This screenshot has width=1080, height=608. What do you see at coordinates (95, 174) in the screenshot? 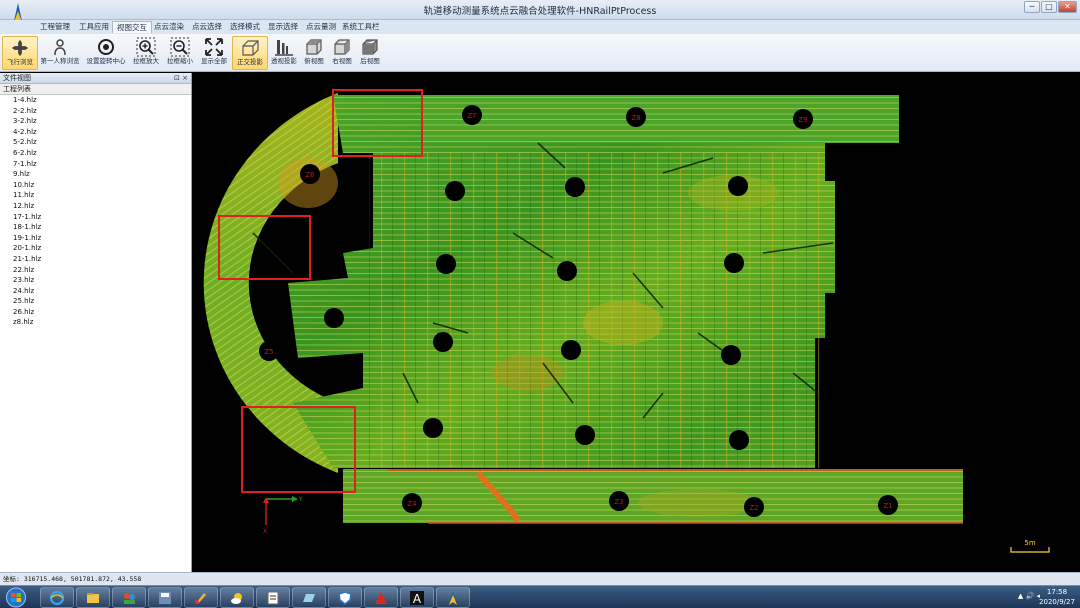
I see `file-list-item: 9.hlz` at bounding box center [95, 174].